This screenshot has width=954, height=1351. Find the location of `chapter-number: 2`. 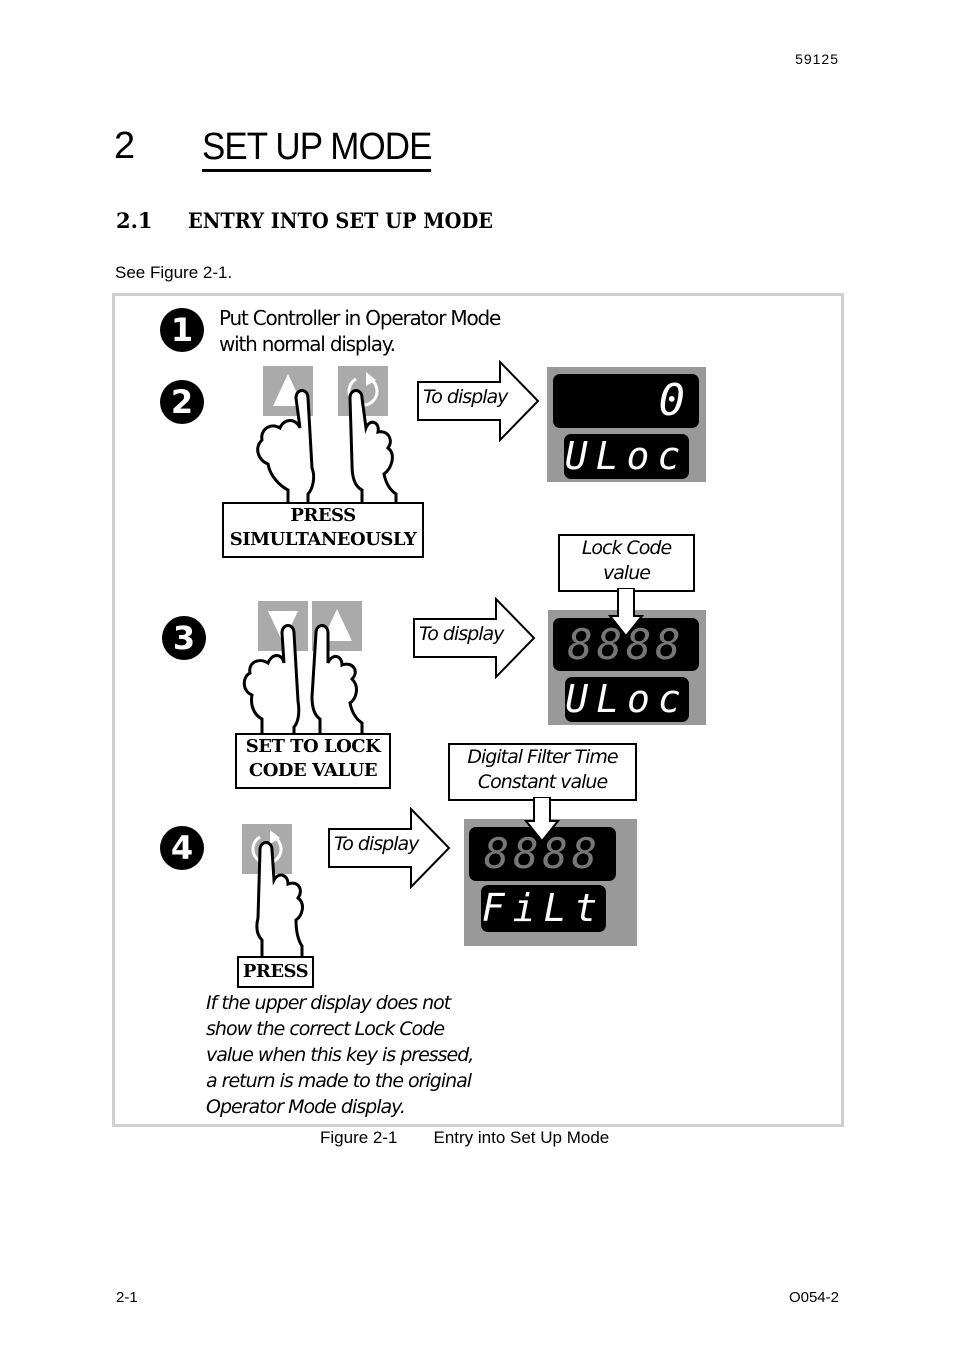

chapter-number: 2 is located at coordinates (125, 146).